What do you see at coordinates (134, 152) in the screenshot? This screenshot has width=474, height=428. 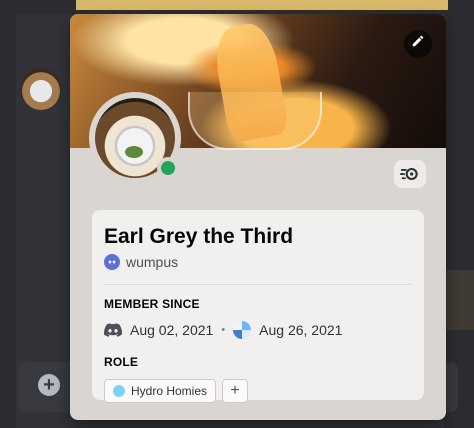 I see `avatar-teapot-decoration` at bounding box center [134, 152].